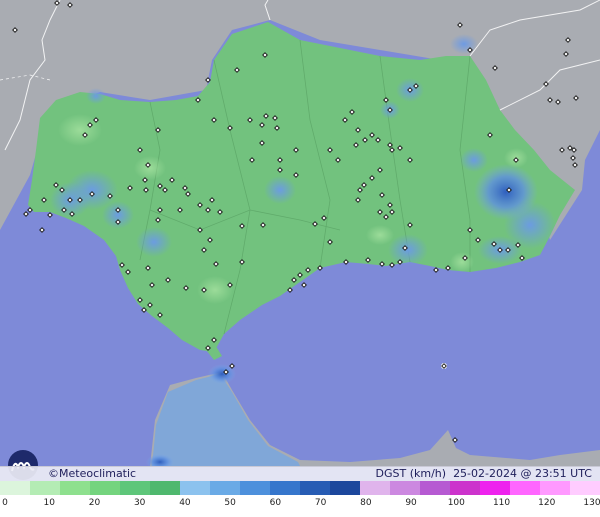  What do you see at coordinates (522, 473) in the screenshot?
I see `timestamp: 25-02-2024 @ 23:51 UTC` at bounding box center [522, 473].